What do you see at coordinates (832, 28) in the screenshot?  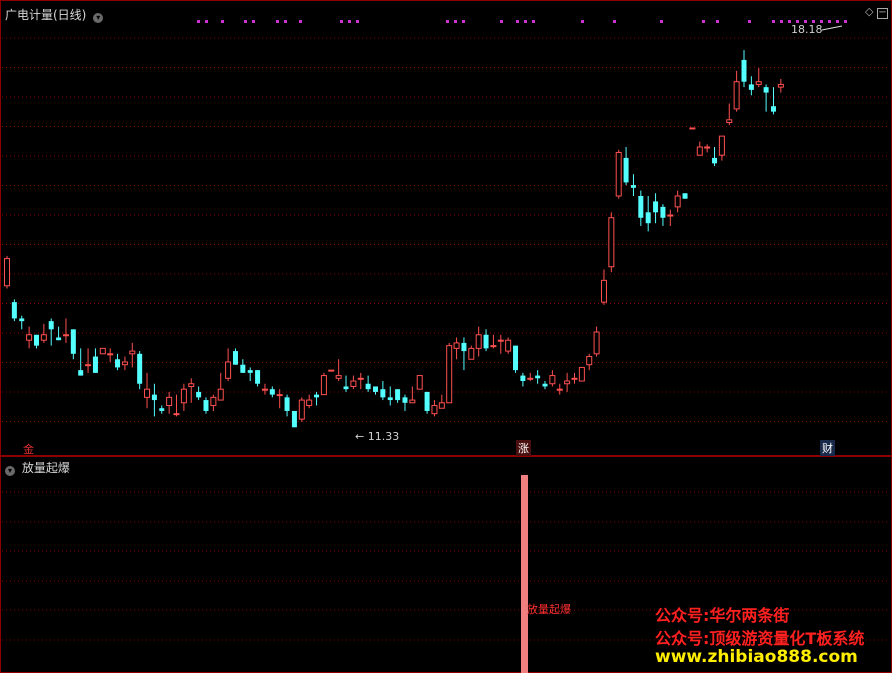 I see `high-arrow` at bounding box center [832, 28].